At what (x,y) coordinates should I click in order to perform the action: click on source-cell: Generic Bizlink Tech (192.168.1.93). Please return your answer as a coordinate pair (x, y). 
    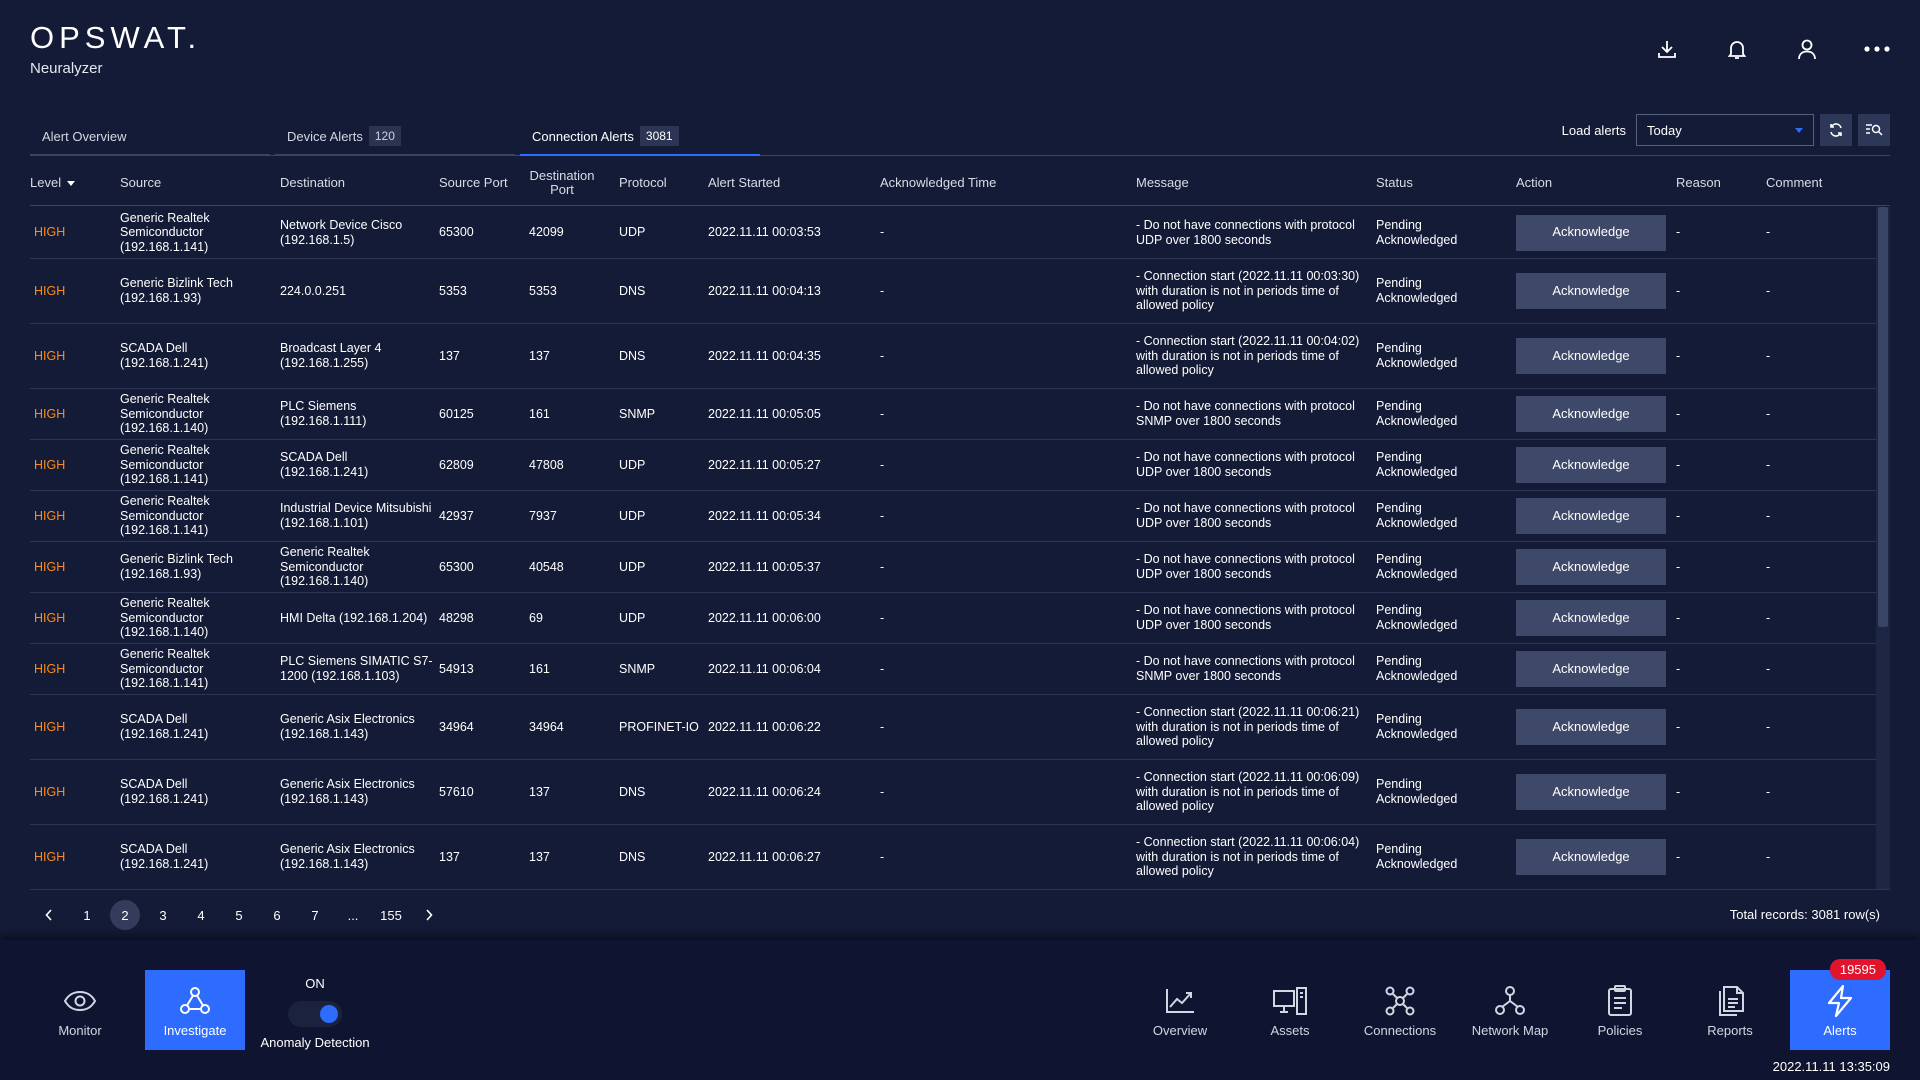
    Looking at the image, I should click on (177, 290).